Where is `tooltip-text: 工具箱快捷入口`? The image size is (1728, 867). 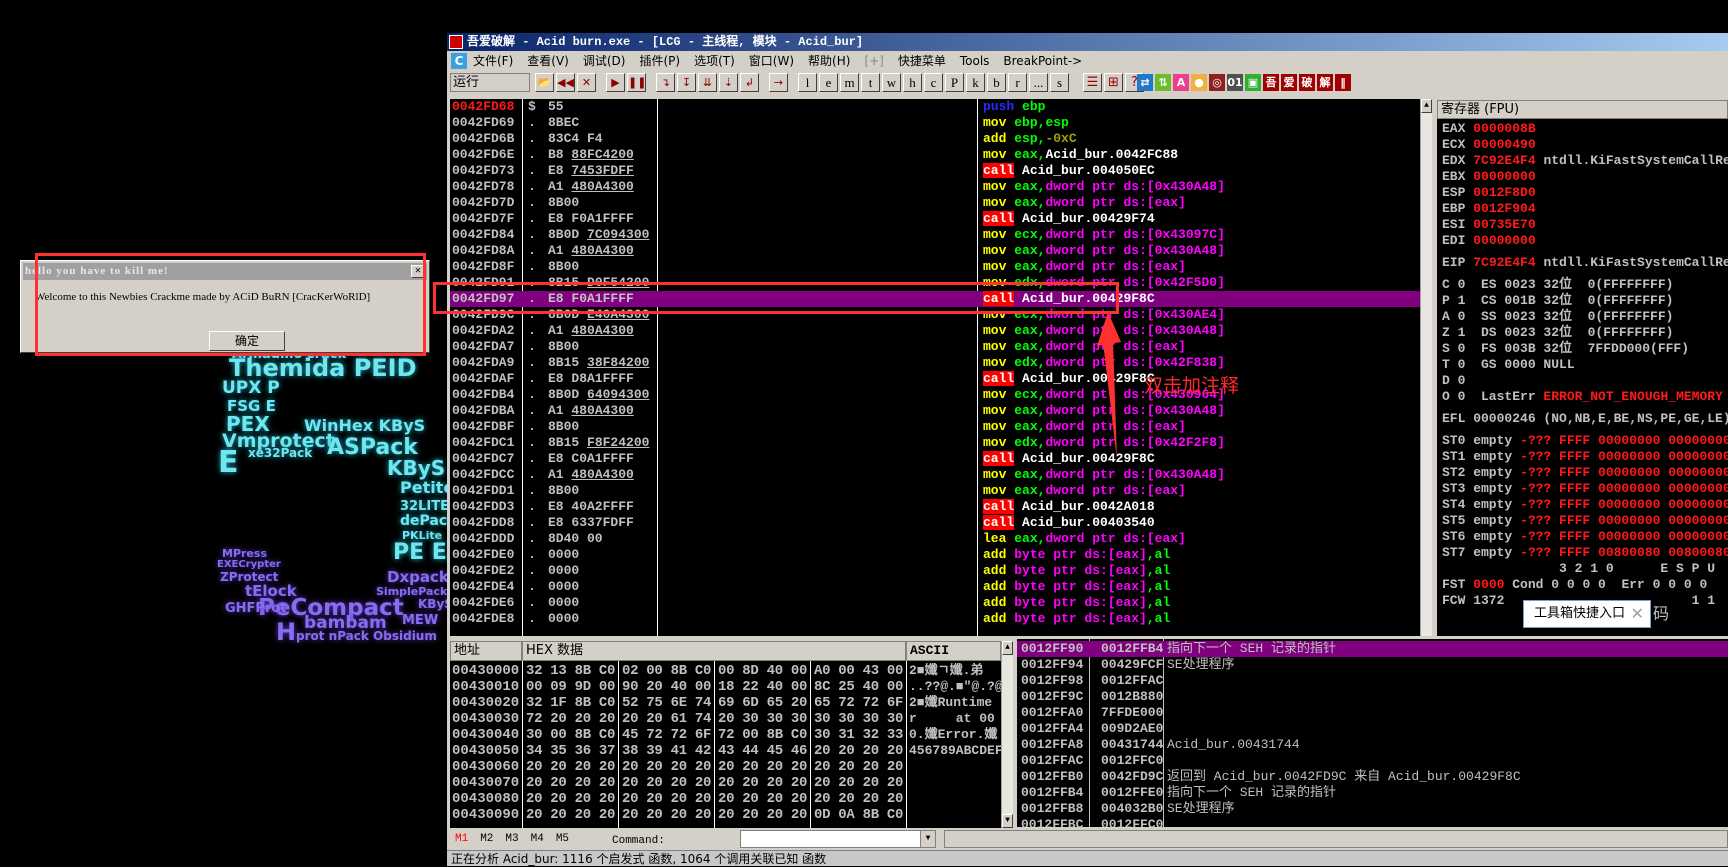
tooltip-text: 工具箱快捷入口 is located at coordinates (1580, 613).